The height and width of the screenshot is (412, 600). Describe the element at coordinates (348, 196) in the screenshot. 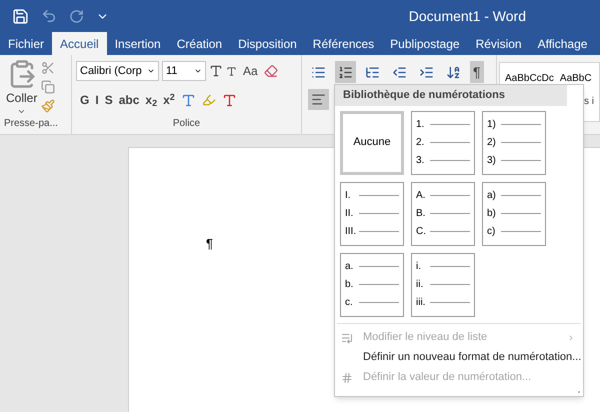

I see `list-marker: I.` at that location.